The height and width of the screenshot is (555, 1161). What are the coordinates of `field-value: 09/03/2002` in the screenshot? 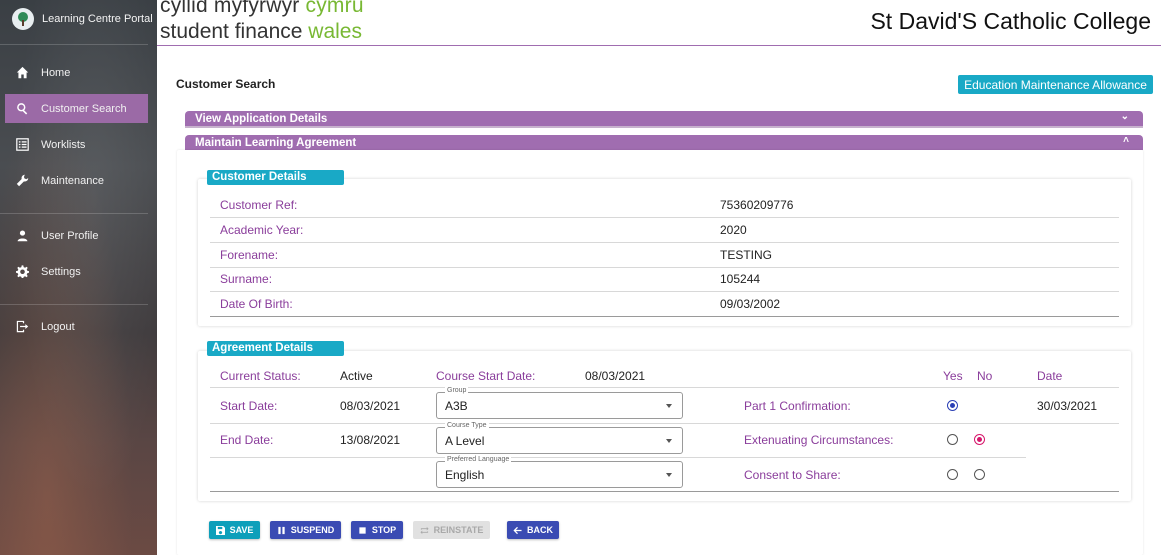 It's located at (750, 304).